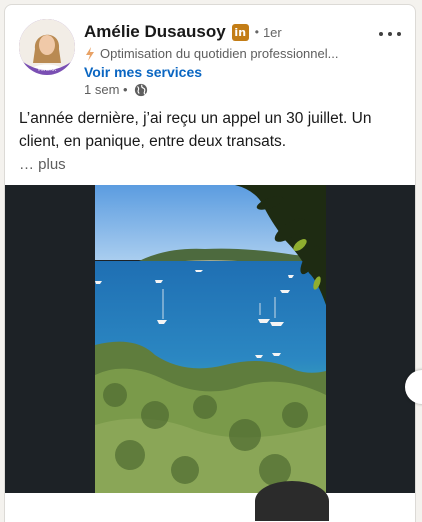 This screenshot has height=522, width=422. What do you see at coordinates (90, 53) in the screenshot?
I see `spark-icon` at bounding box center [90, 53].